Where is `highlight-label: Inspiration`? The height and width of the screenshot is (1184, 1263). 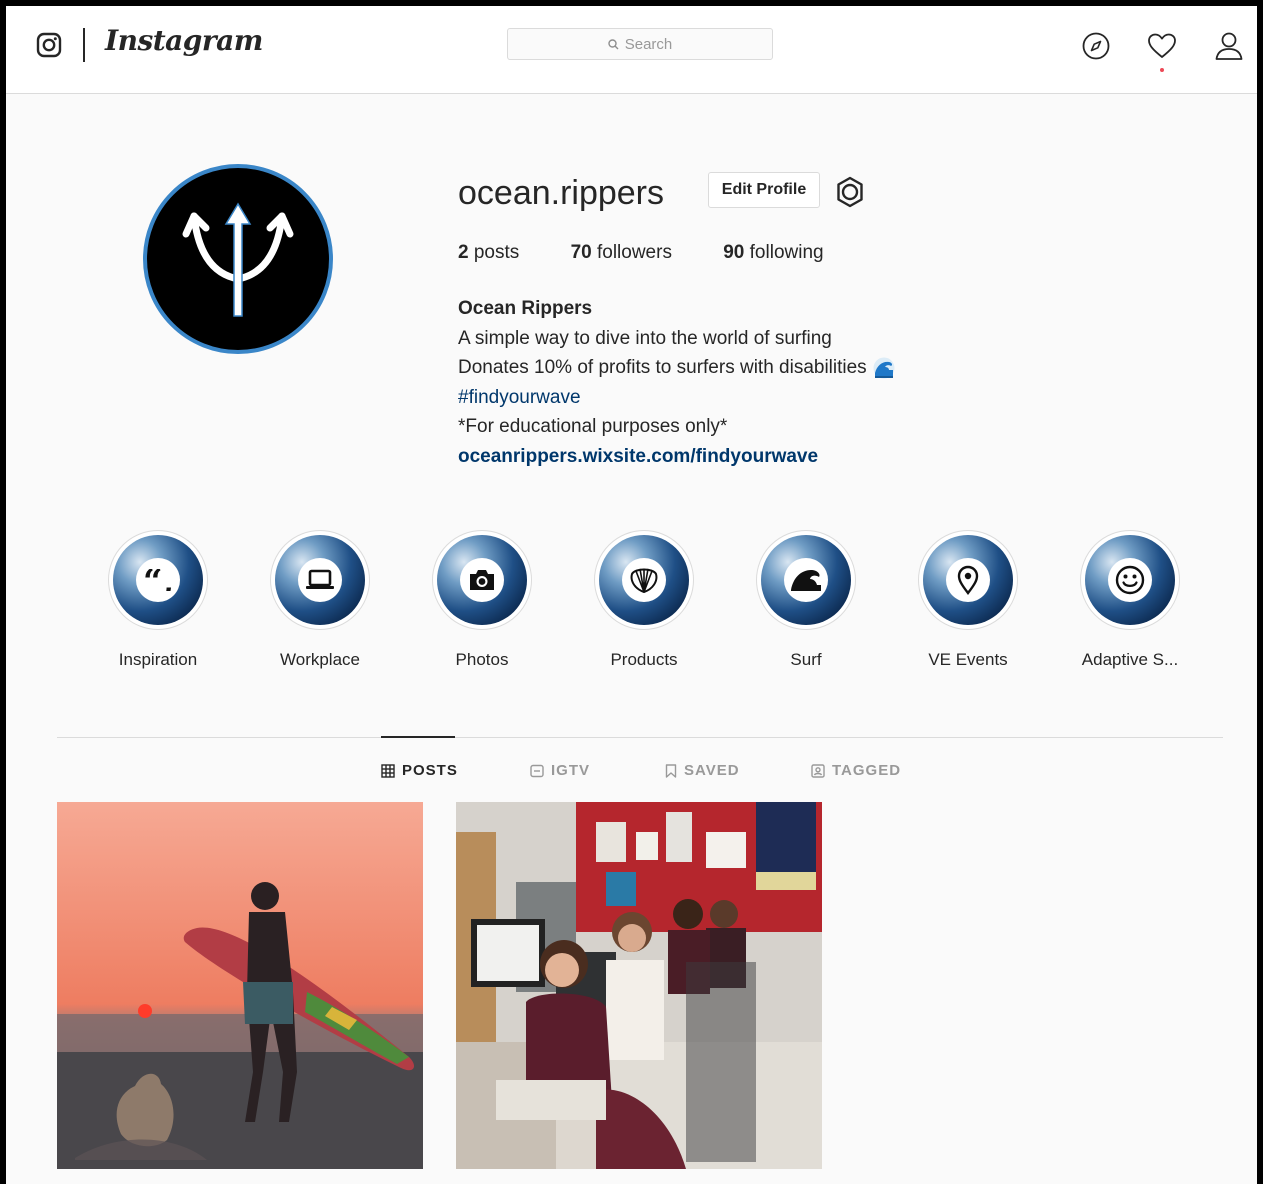 highlight-label: Inspiration is located at coordinates (158, 659).